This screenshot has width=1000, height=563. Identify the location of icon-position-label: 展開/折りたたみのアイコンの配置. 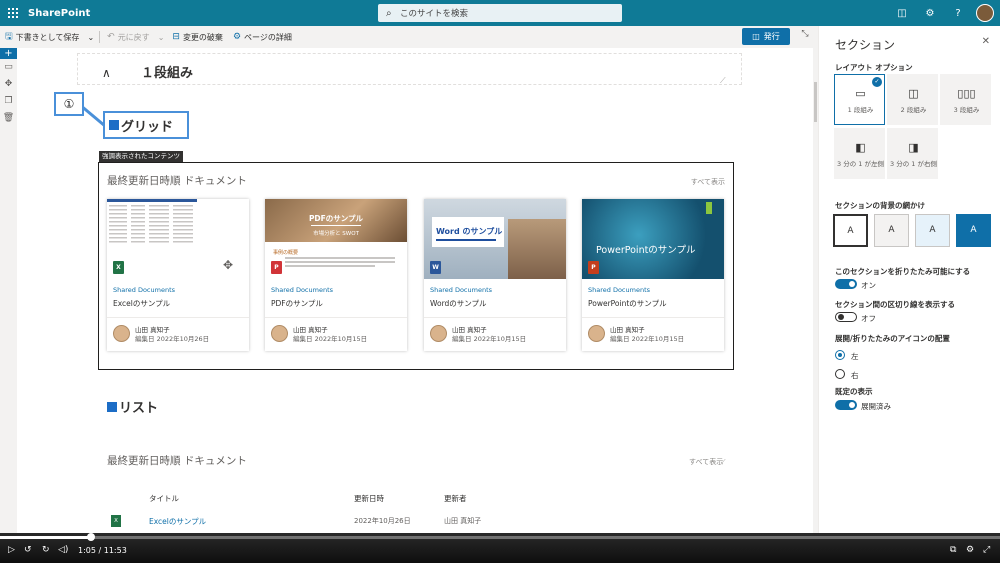
(892, 338).